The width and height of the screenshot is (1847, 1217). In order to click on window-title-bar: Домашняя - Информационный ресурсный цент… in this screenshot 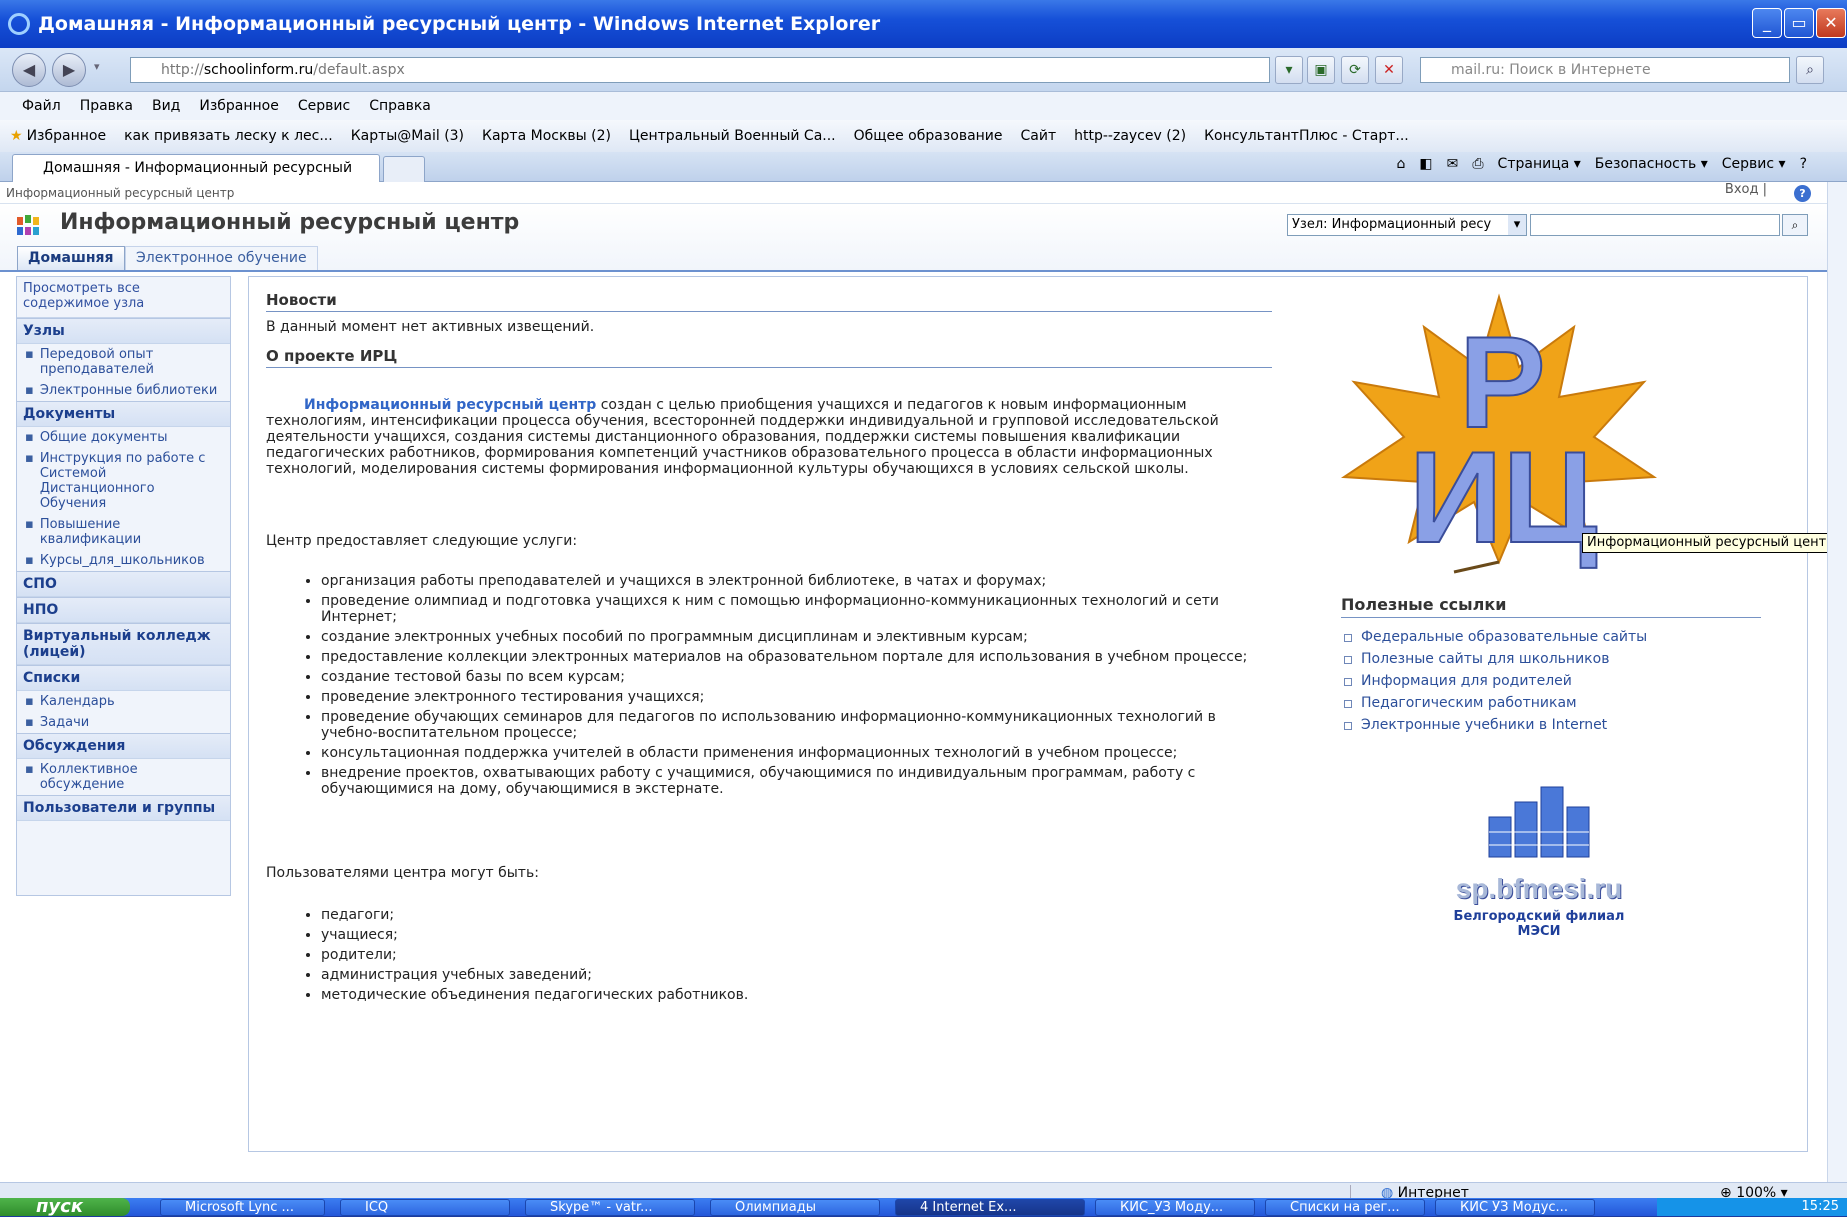, I will do `click(923, 24)`.